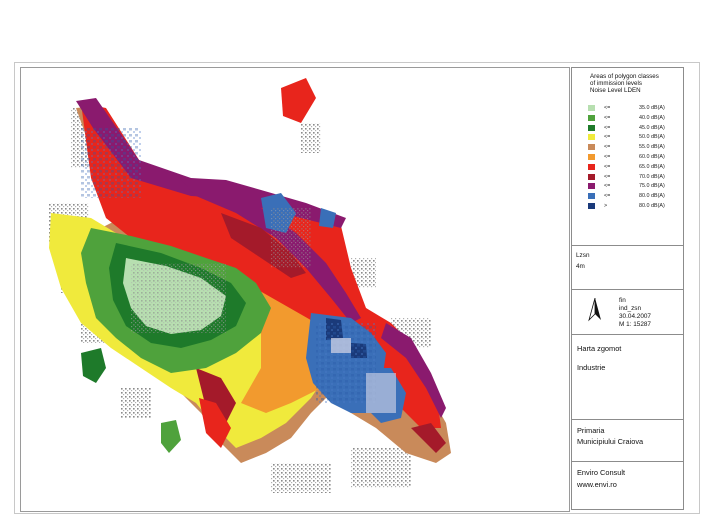 The image size is (728, 514). Describe the element at coordinates (652, 108) in the screenshot. I see `legend-value: 35.0 dB(A)` at that location.